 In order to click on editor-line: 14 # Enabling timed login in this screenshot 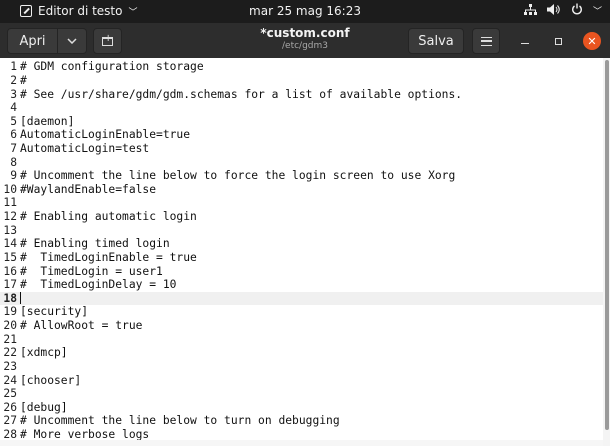, I will do `click(301, 244)`.